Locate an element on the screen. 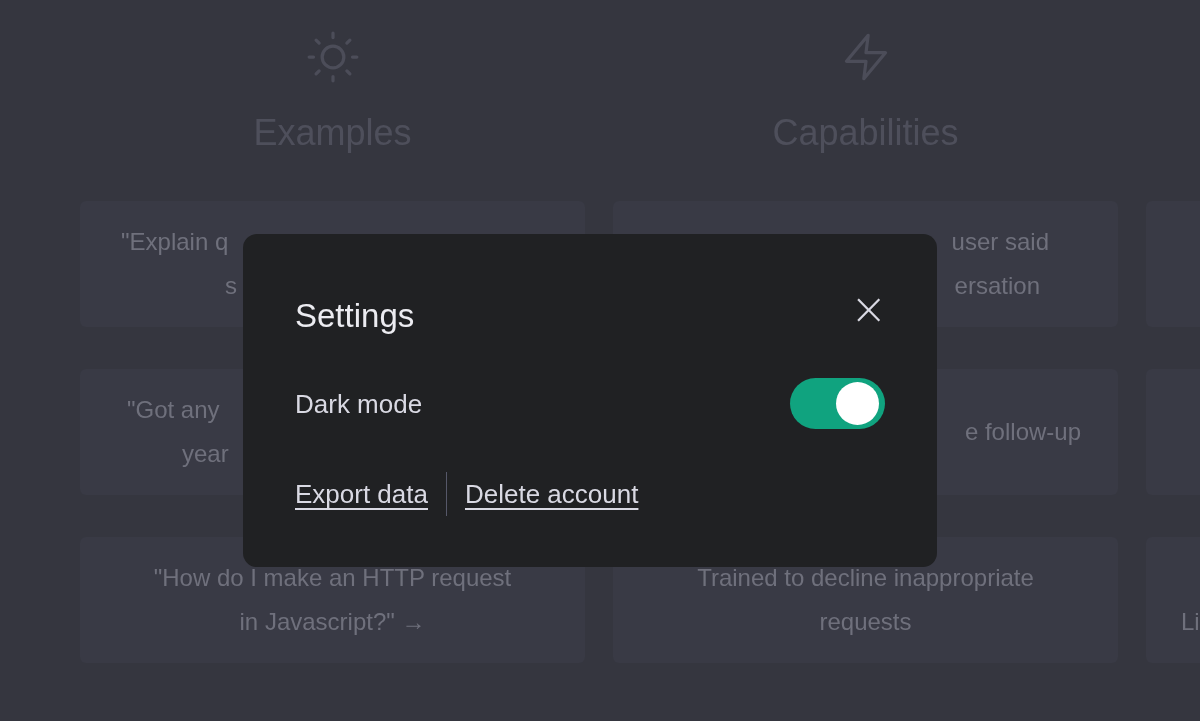 This screenshot has width=1200, height=721. dialog-title: Settings is located at coordinates (355, 316).